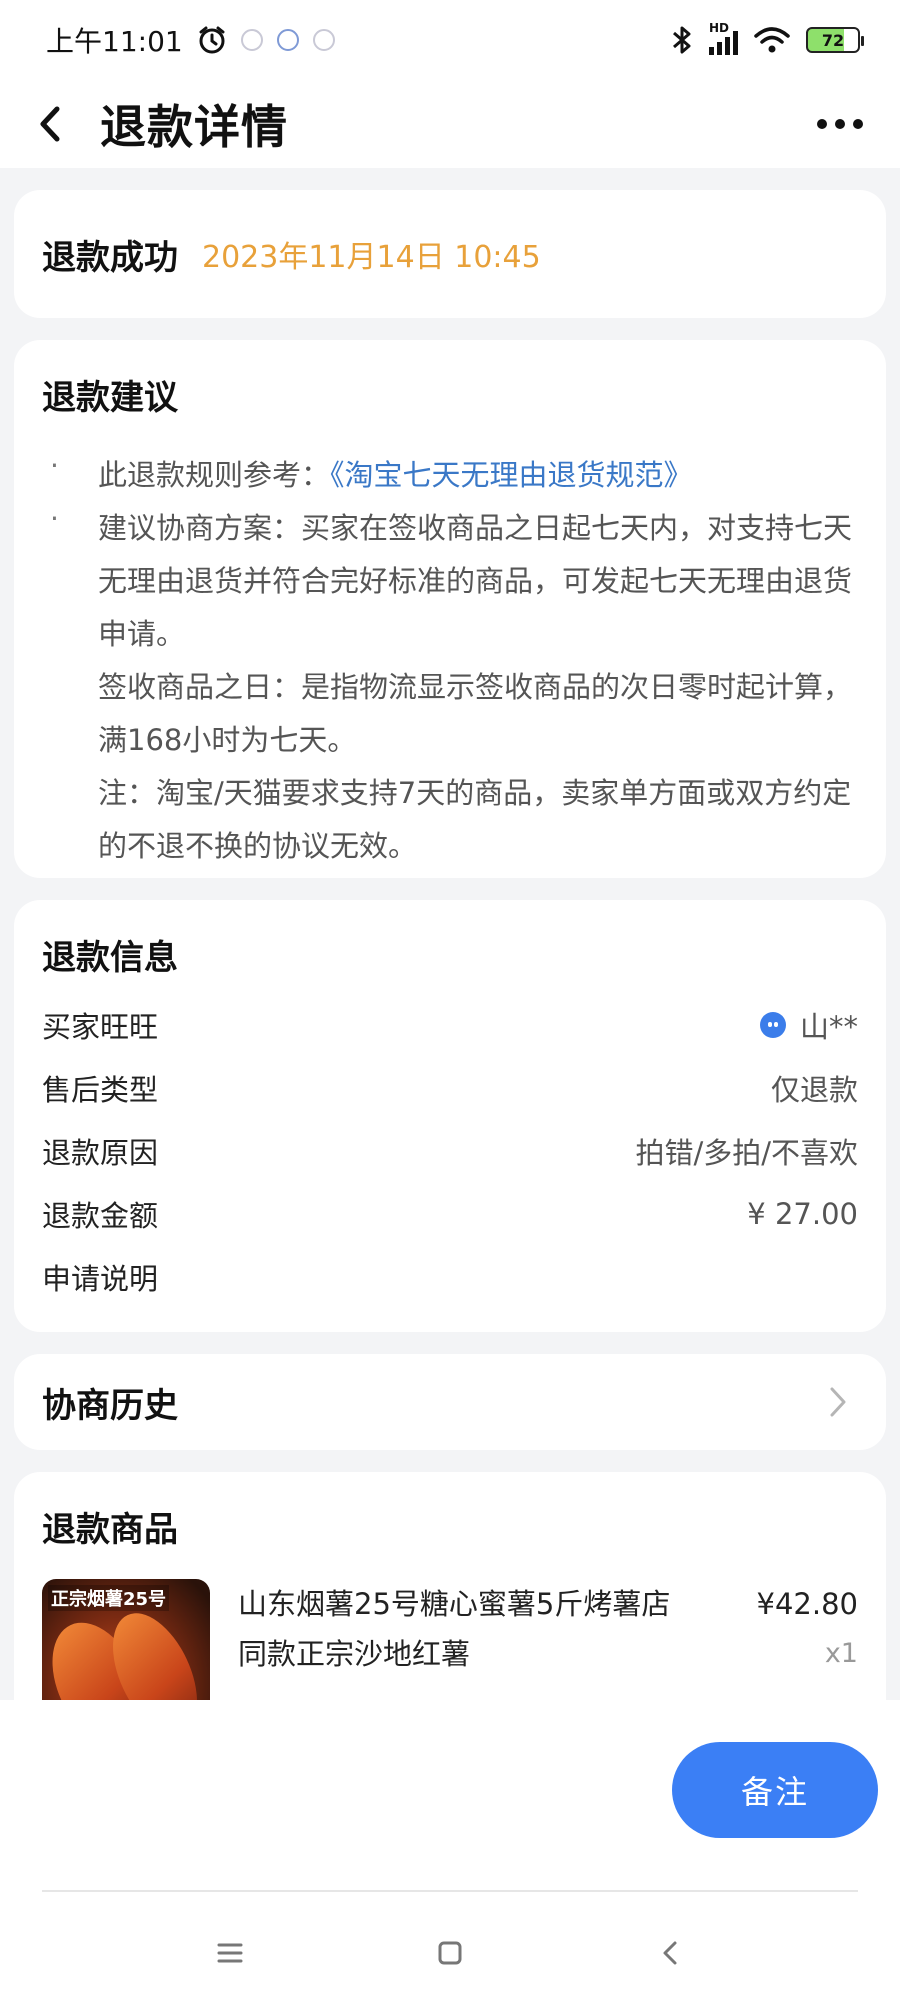 This screenshot has width=900, height=2000. I want to click on product-price: ¥42.80, so click(807, 1604).